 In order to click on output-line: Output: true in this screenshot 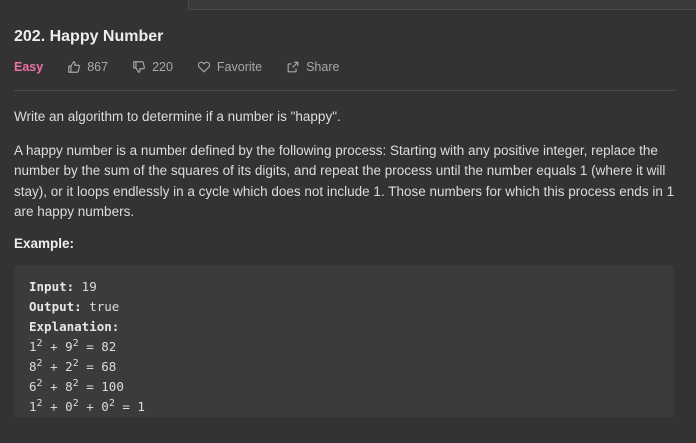, I will do `click(344, 307)`.